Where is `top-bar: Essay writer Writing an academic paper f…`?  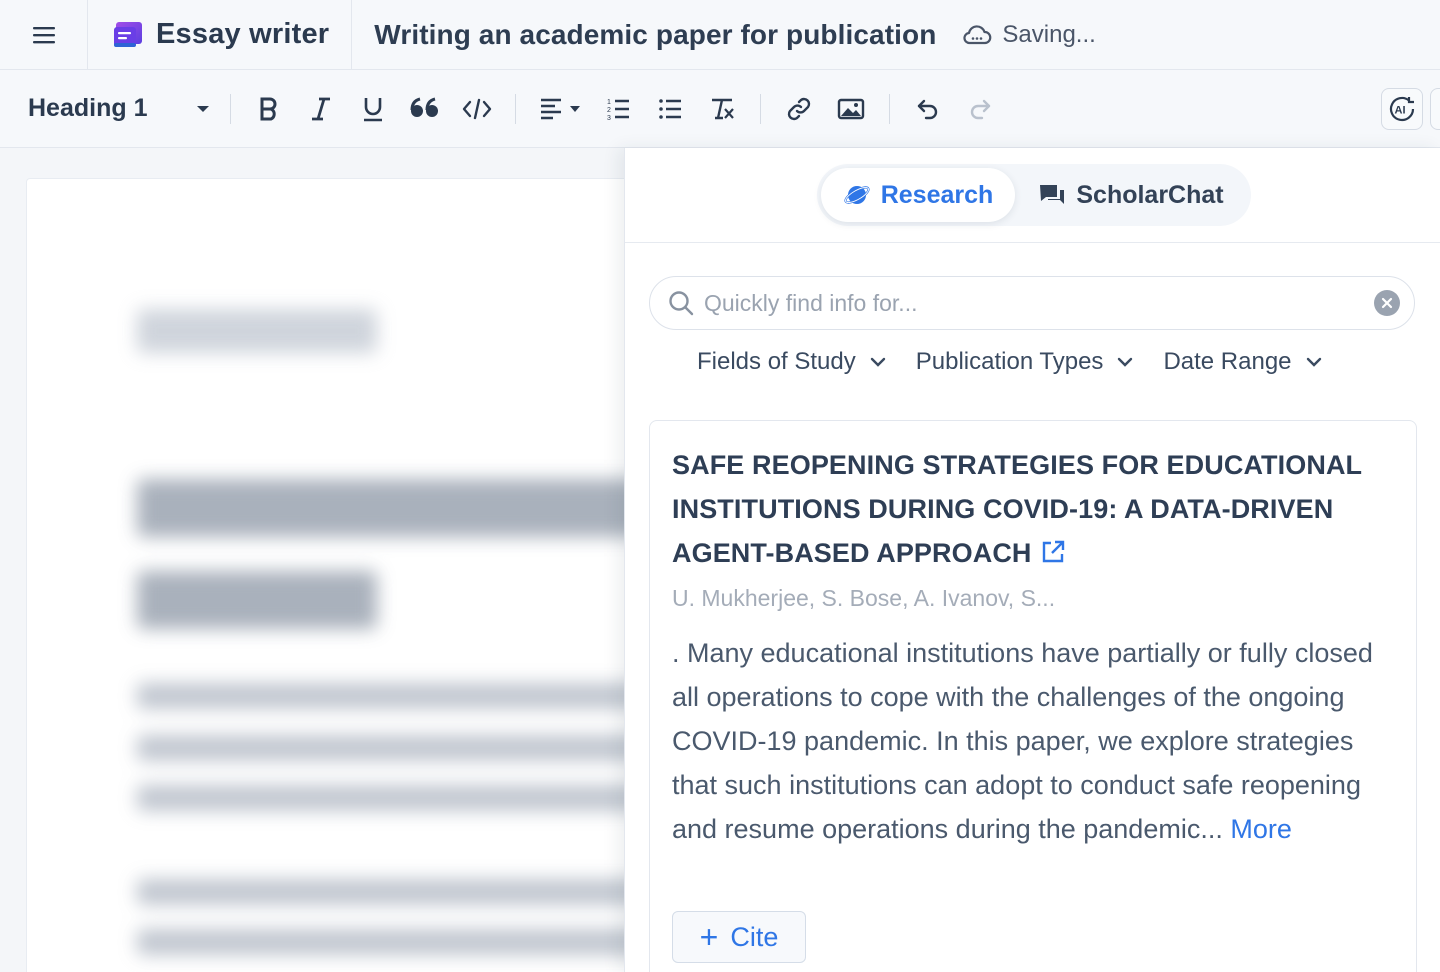
top-bar: Essay writer Writing an academic paper f… is located at coordinates (720, 35).